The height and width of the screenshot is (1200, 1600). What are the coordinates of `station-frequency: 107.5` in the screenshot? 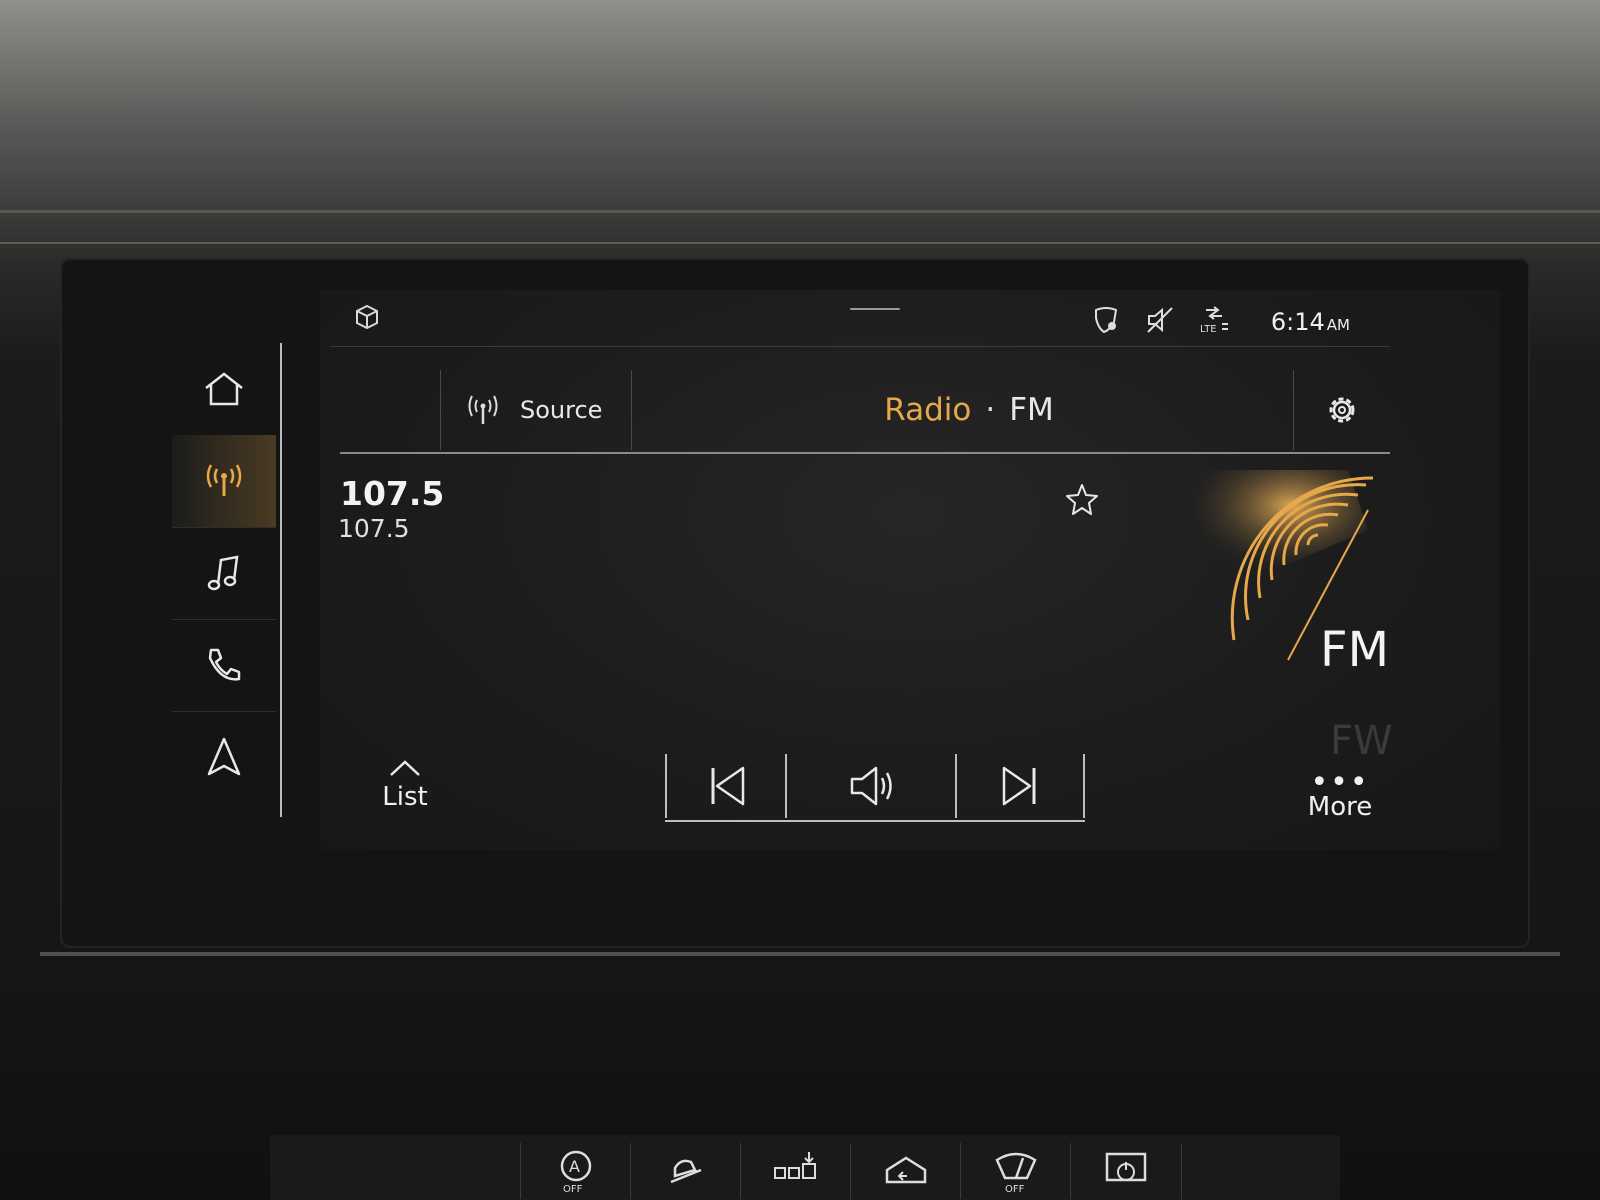 It's located at (392, 493).